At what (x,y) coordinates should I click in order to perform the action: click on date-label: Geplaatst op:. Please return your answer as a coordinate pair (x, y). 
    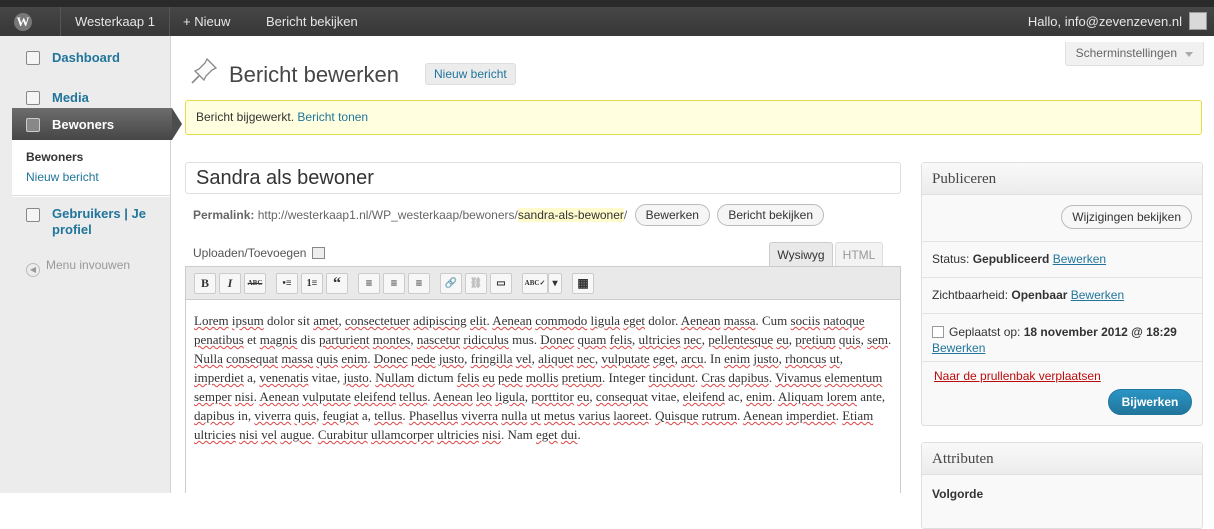
    Looking at the image, I should click on (985, 332).